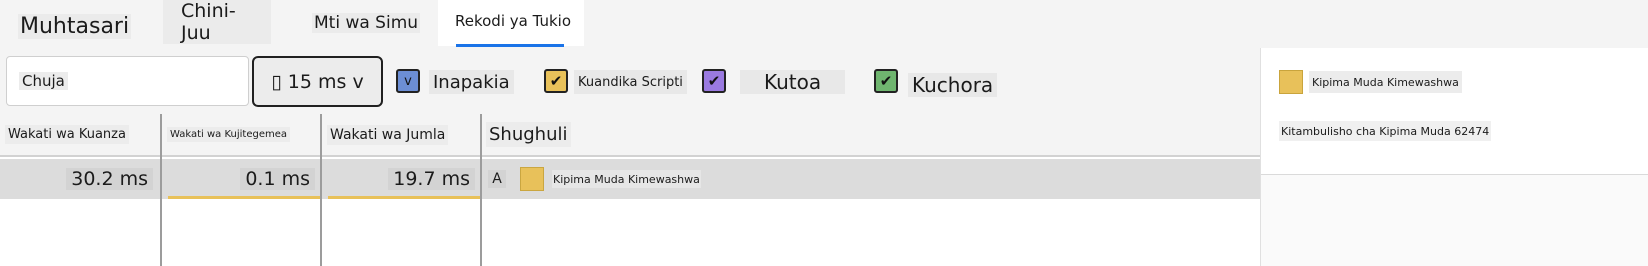  I want to click on painting-checkbox: ✔, so click(886, 81).